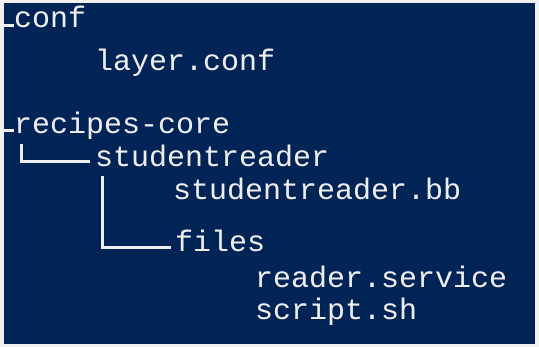 The image size is (539, 347). I want to click on tree-row-recipes-core: recipes-core, so click(117, 126).